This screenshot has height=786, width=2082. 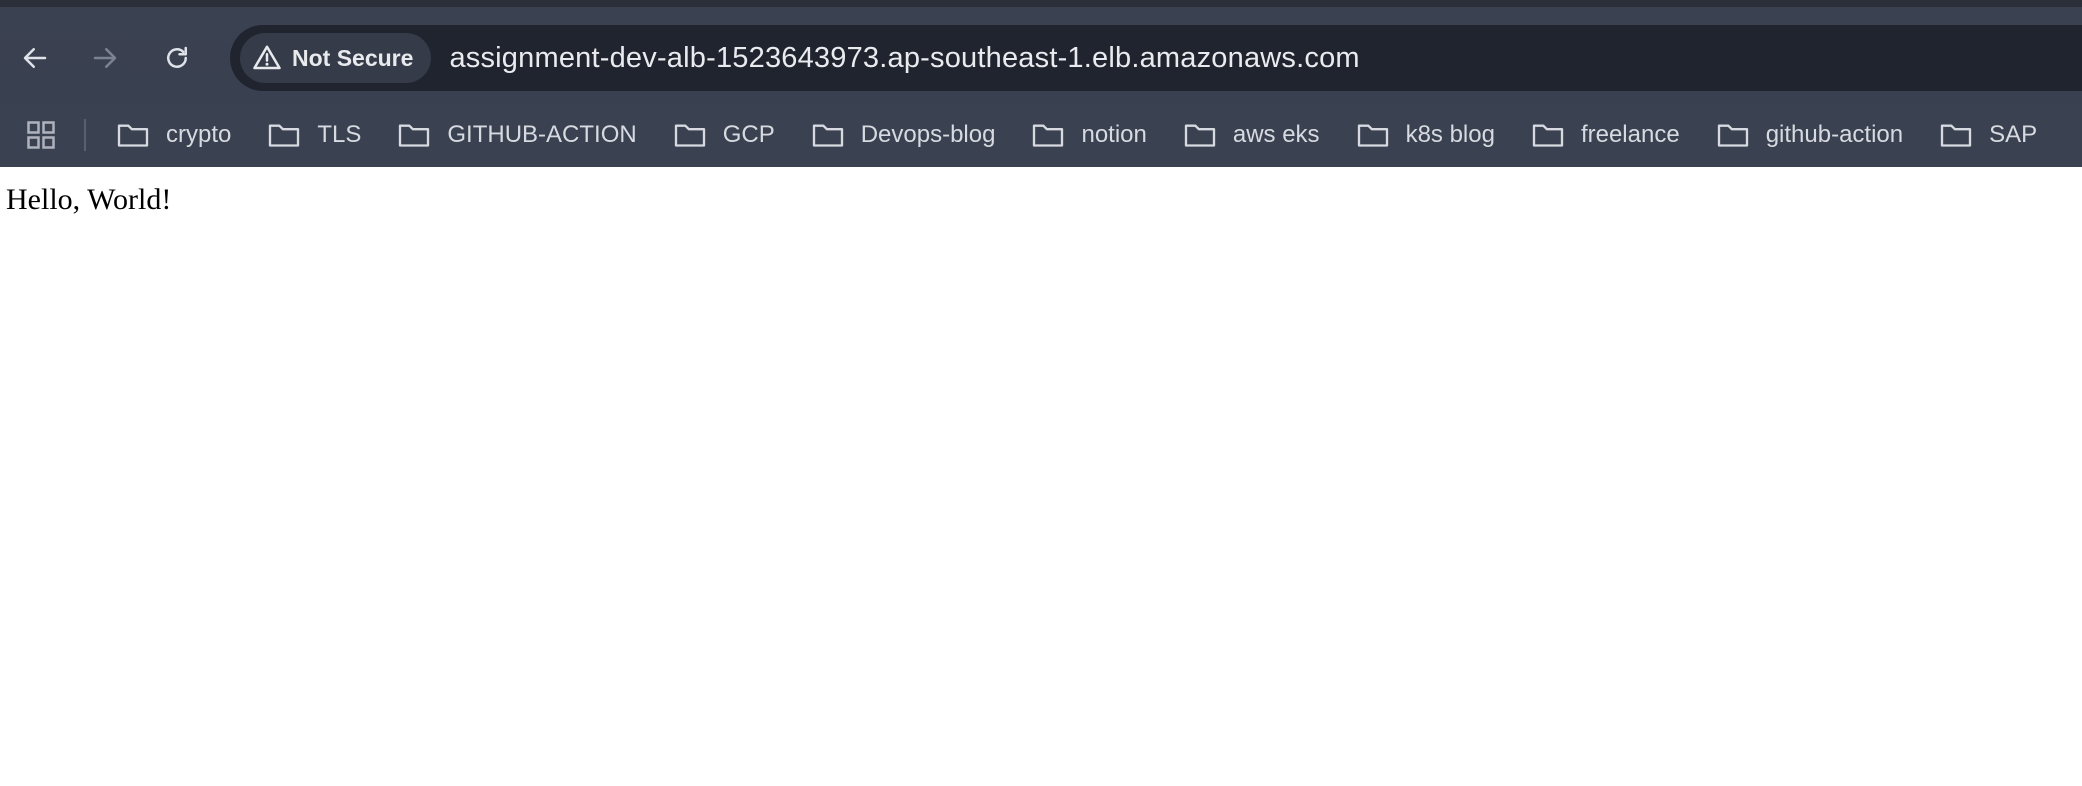 What do you see at coordinates (2013, 134) in the screenshot?
I see `bookmark-label: SAP` at bounding box center [2013, 134].